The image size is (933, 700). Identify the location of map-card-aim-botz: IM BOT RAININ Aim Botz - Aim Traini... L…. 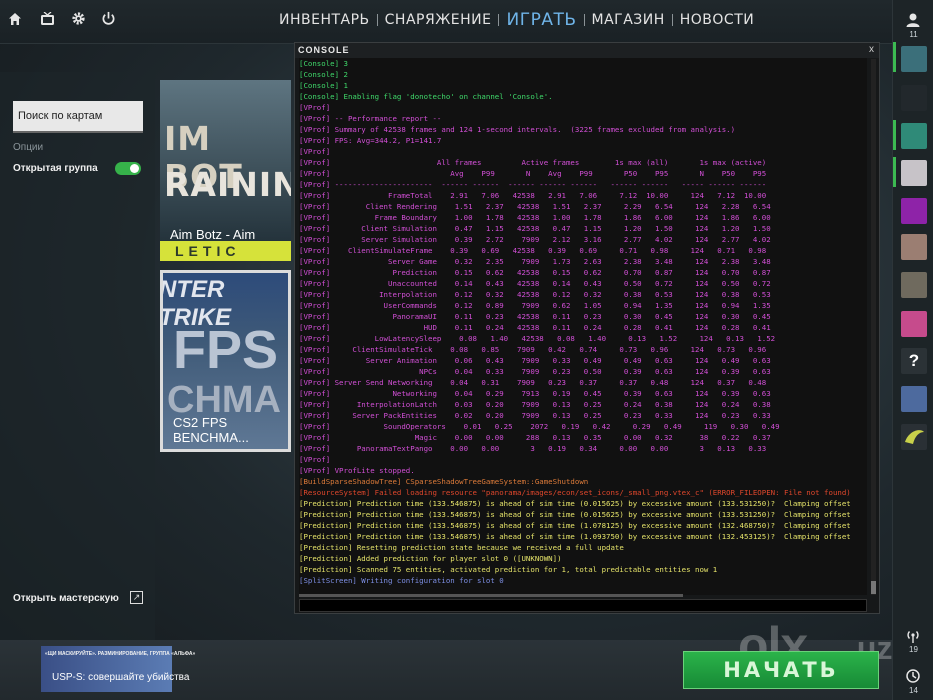
(225, 170).